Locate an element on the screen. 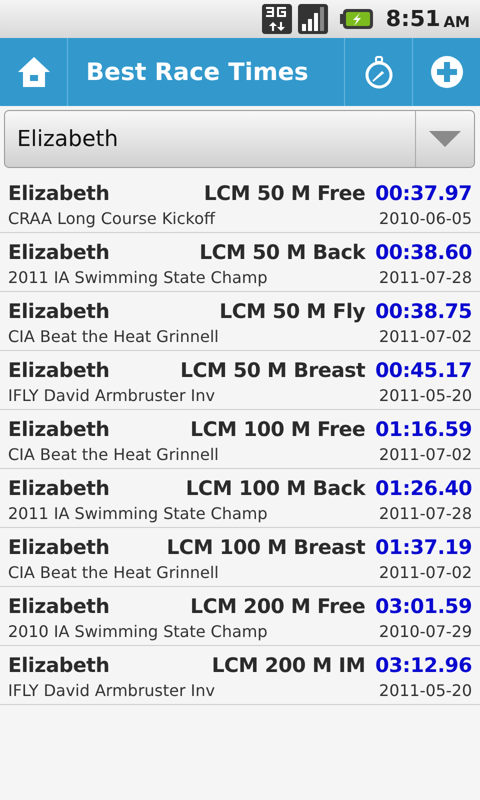 The width and height of the screenshot is (480, 800). race-time: 00:38.75 is located at coordinates (423, 311).